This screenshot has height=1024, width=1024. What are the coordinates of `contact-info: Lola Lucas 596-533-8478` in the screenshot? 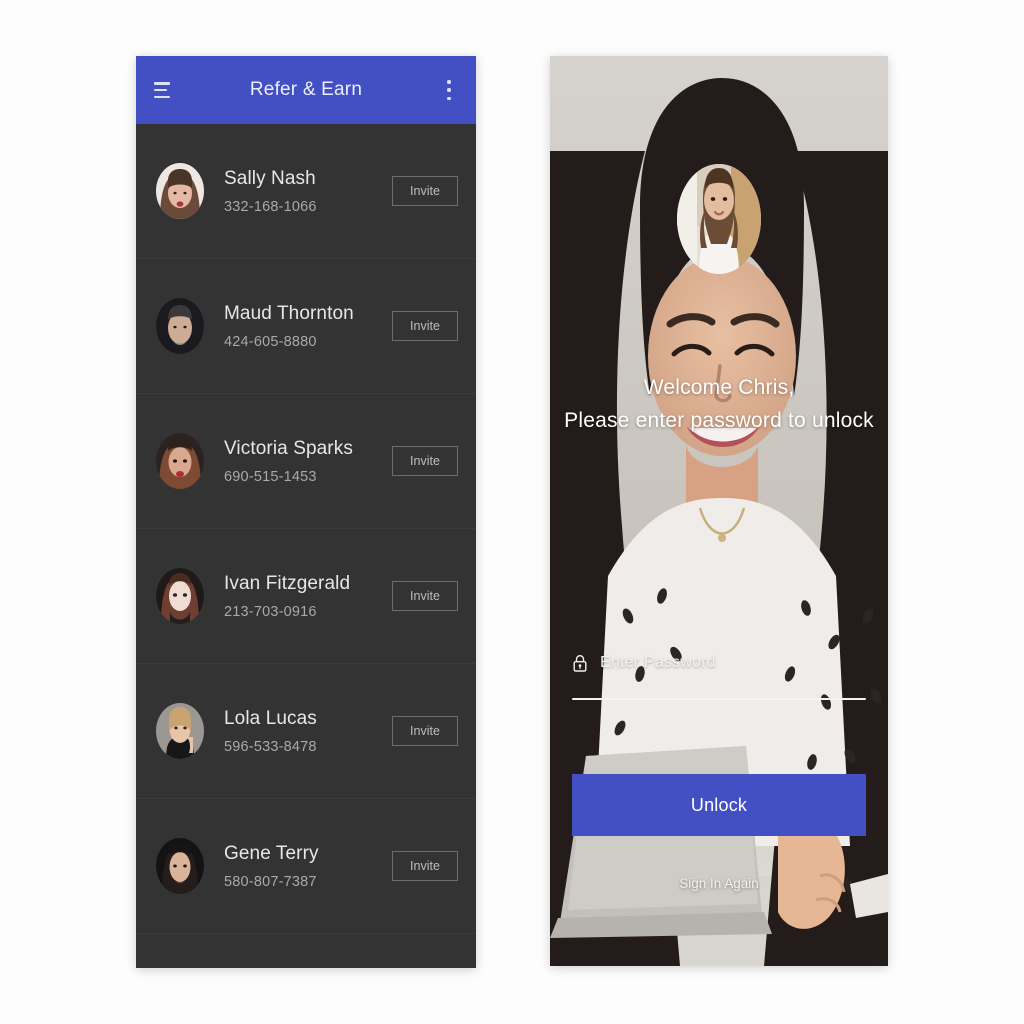 It's located at (308, 731).